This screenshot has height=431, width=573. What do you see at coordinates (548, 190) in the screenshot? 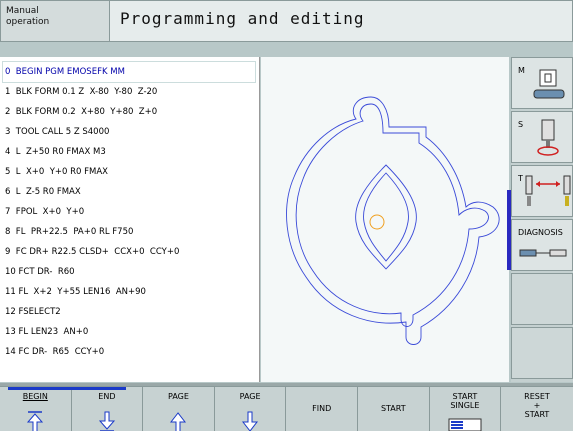
I see `tool-icon` at bounding box center [548, 190].